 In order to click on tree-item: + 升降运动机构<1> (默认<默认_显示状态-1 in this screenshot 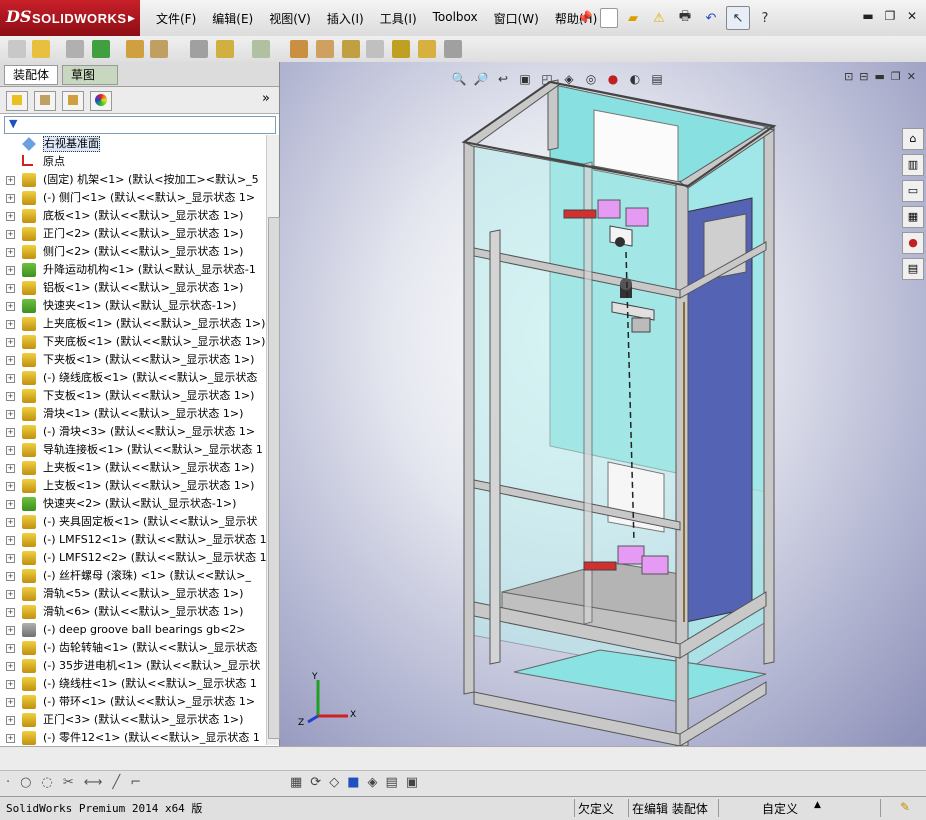, I will do `click(133, 270)`.